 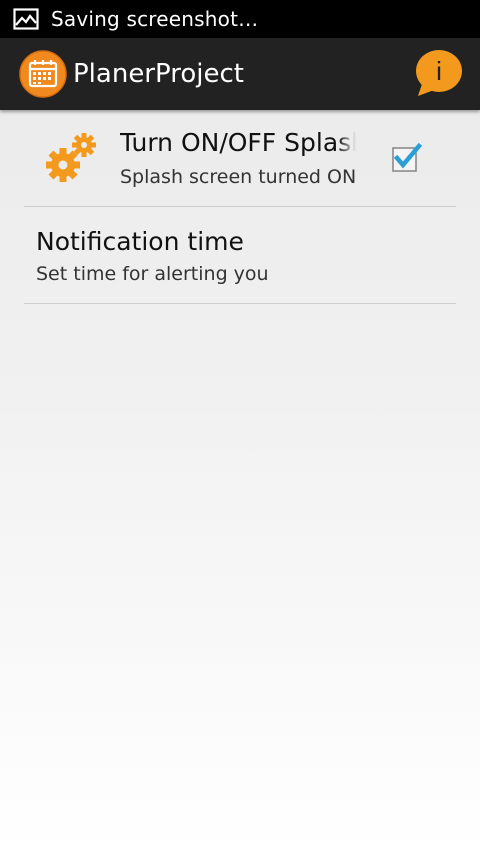 I want to click on action-bar: PlanerProject i, so click(x=240, y=74).